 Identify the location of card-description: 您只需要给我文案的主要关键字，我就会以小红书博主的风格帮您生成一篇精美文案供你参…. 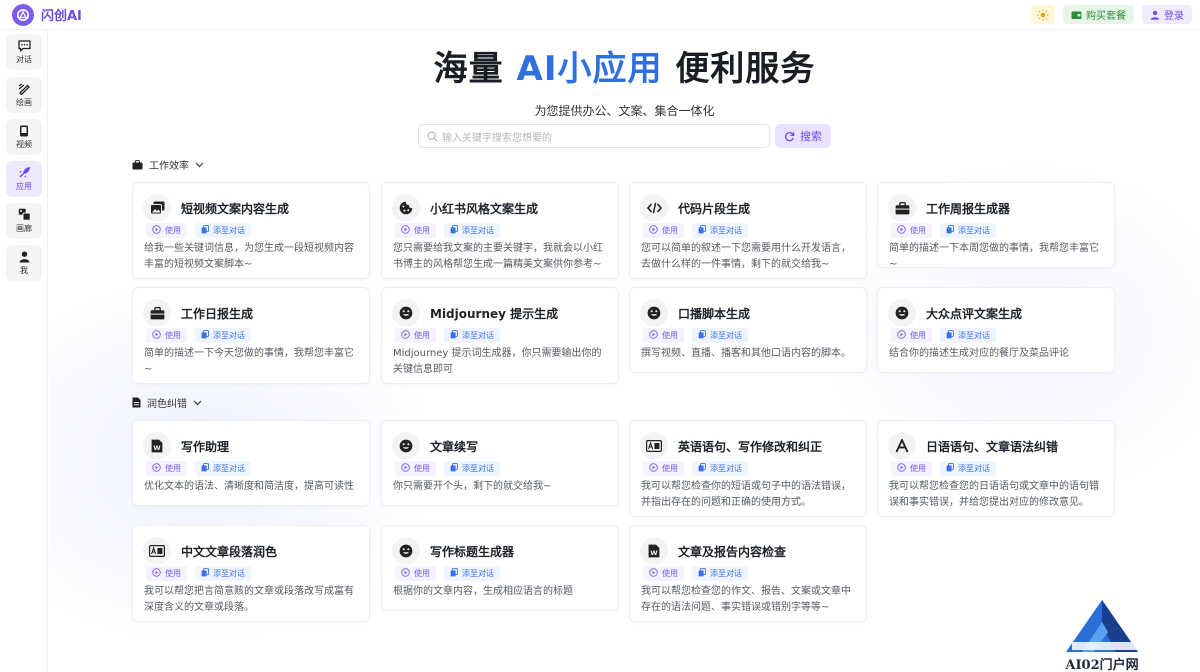
(498, 256).